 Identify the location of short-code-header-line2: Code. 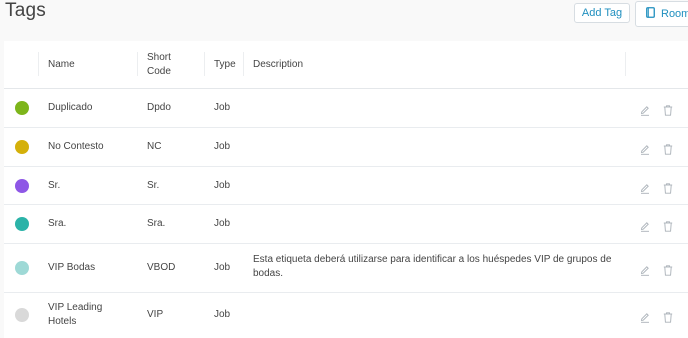
(159, 71).